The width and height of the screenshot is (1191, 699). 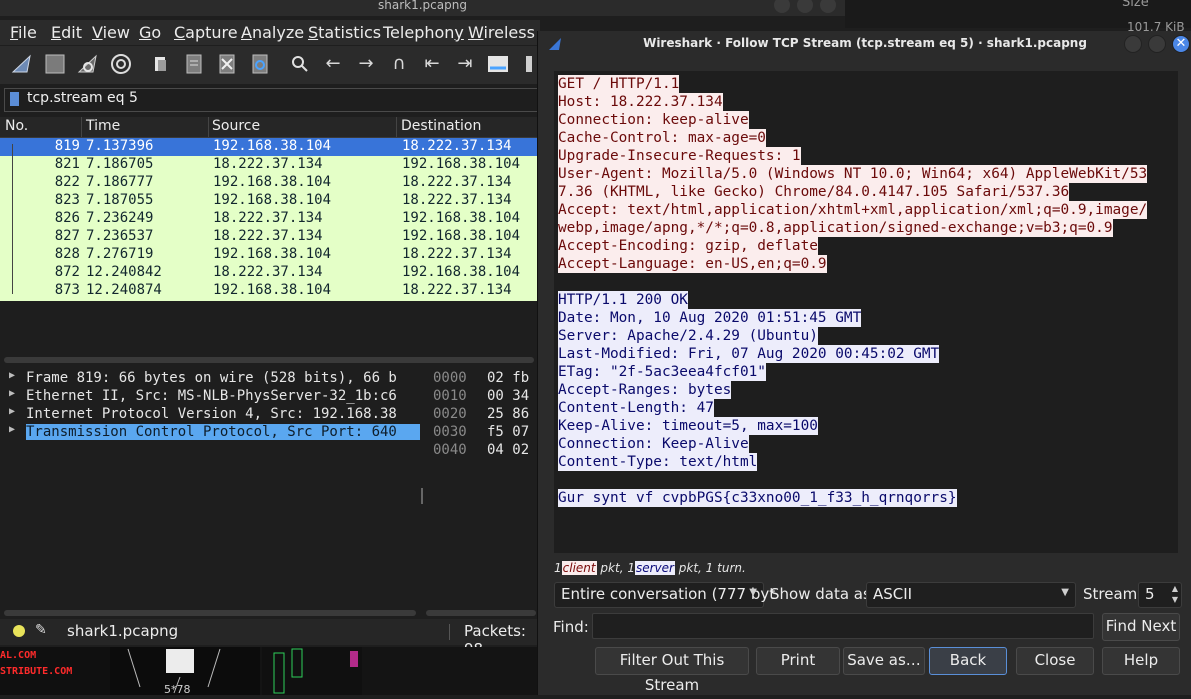 I want to click on print-button: Print, so click(x=798, y=661).